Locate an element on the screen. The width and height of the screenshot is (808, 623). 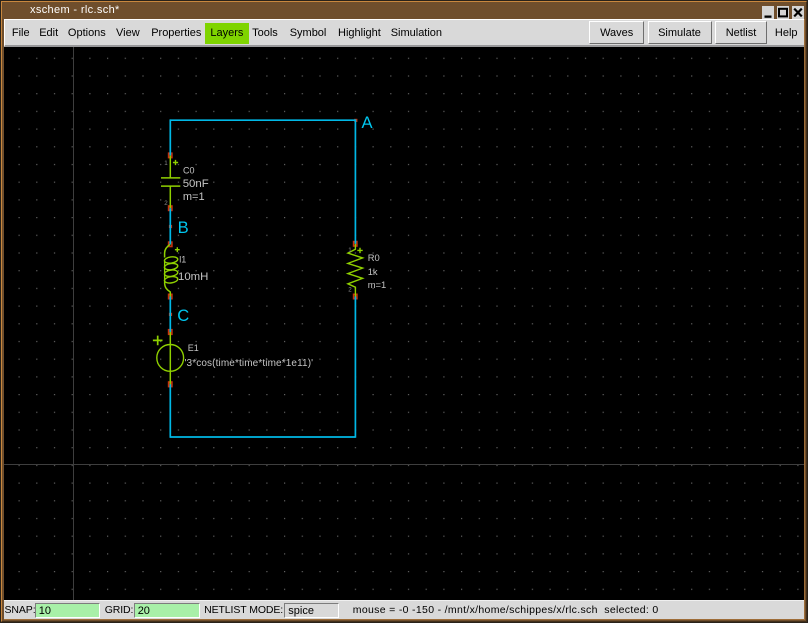
svg-text: A is located at coordinates (368, 122).